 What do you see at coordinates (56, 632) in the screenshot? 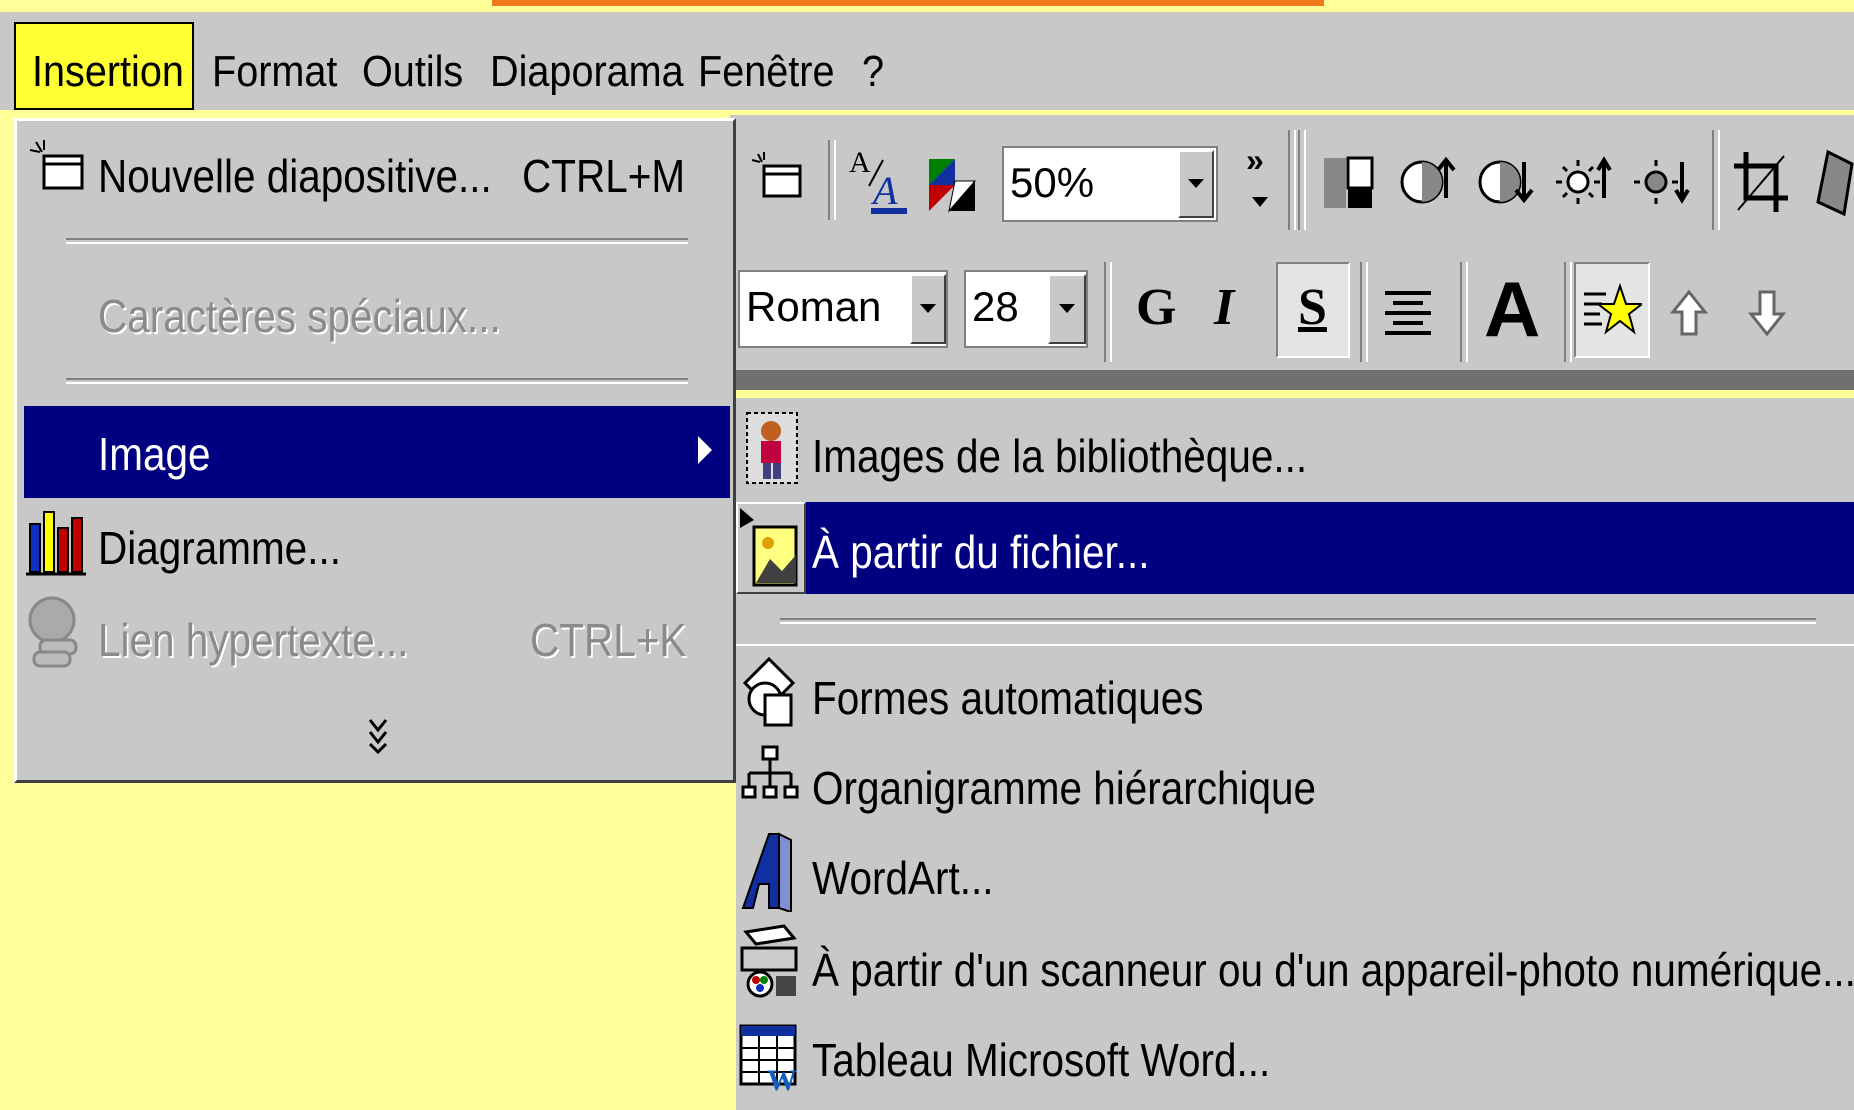
I see `hyperlink-icon` at bounding box center [56, 632].